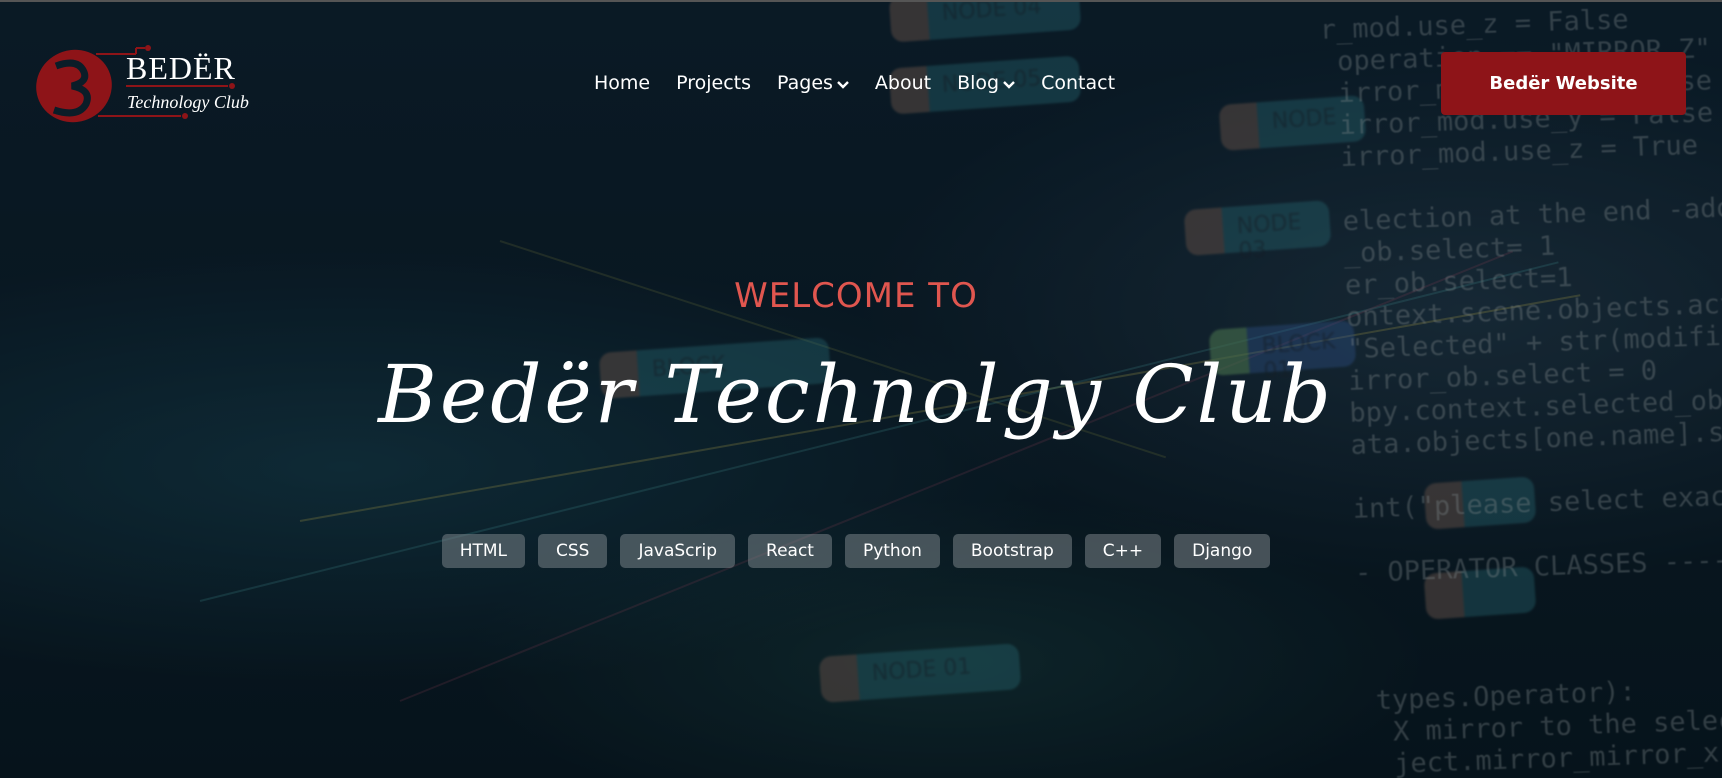  What do you see at coordinates (892, 551) in the screenshot?
I see `tech-tag: Python` at bounding box center [892, 551].